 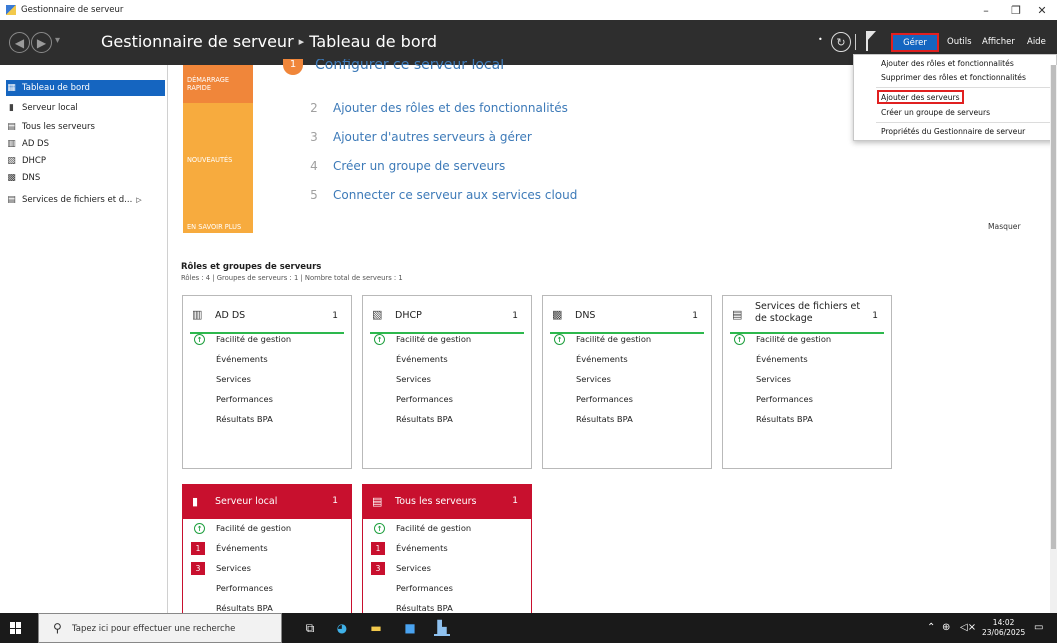 What do you see at coordinates (198, 548) in the screenshot?
I see `events-alert-badge: 1` at bounding box center [198, 548].